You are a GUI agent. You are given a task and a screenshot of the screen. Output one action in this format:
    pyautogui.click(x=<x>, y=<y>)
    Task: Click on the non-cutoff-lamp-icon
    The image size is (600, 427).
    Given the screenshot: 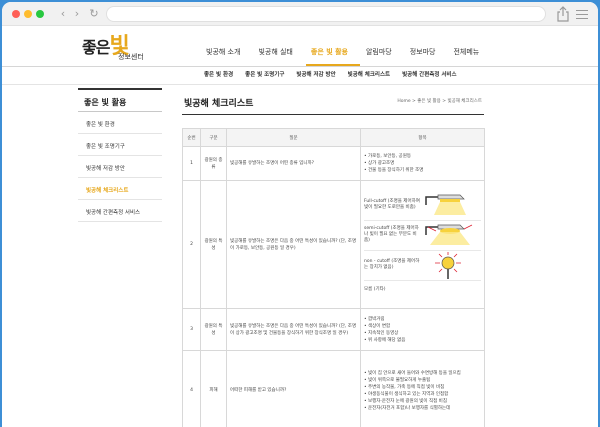 What is the action you would take?
    pyautogui.click(x=448, y=265)
    